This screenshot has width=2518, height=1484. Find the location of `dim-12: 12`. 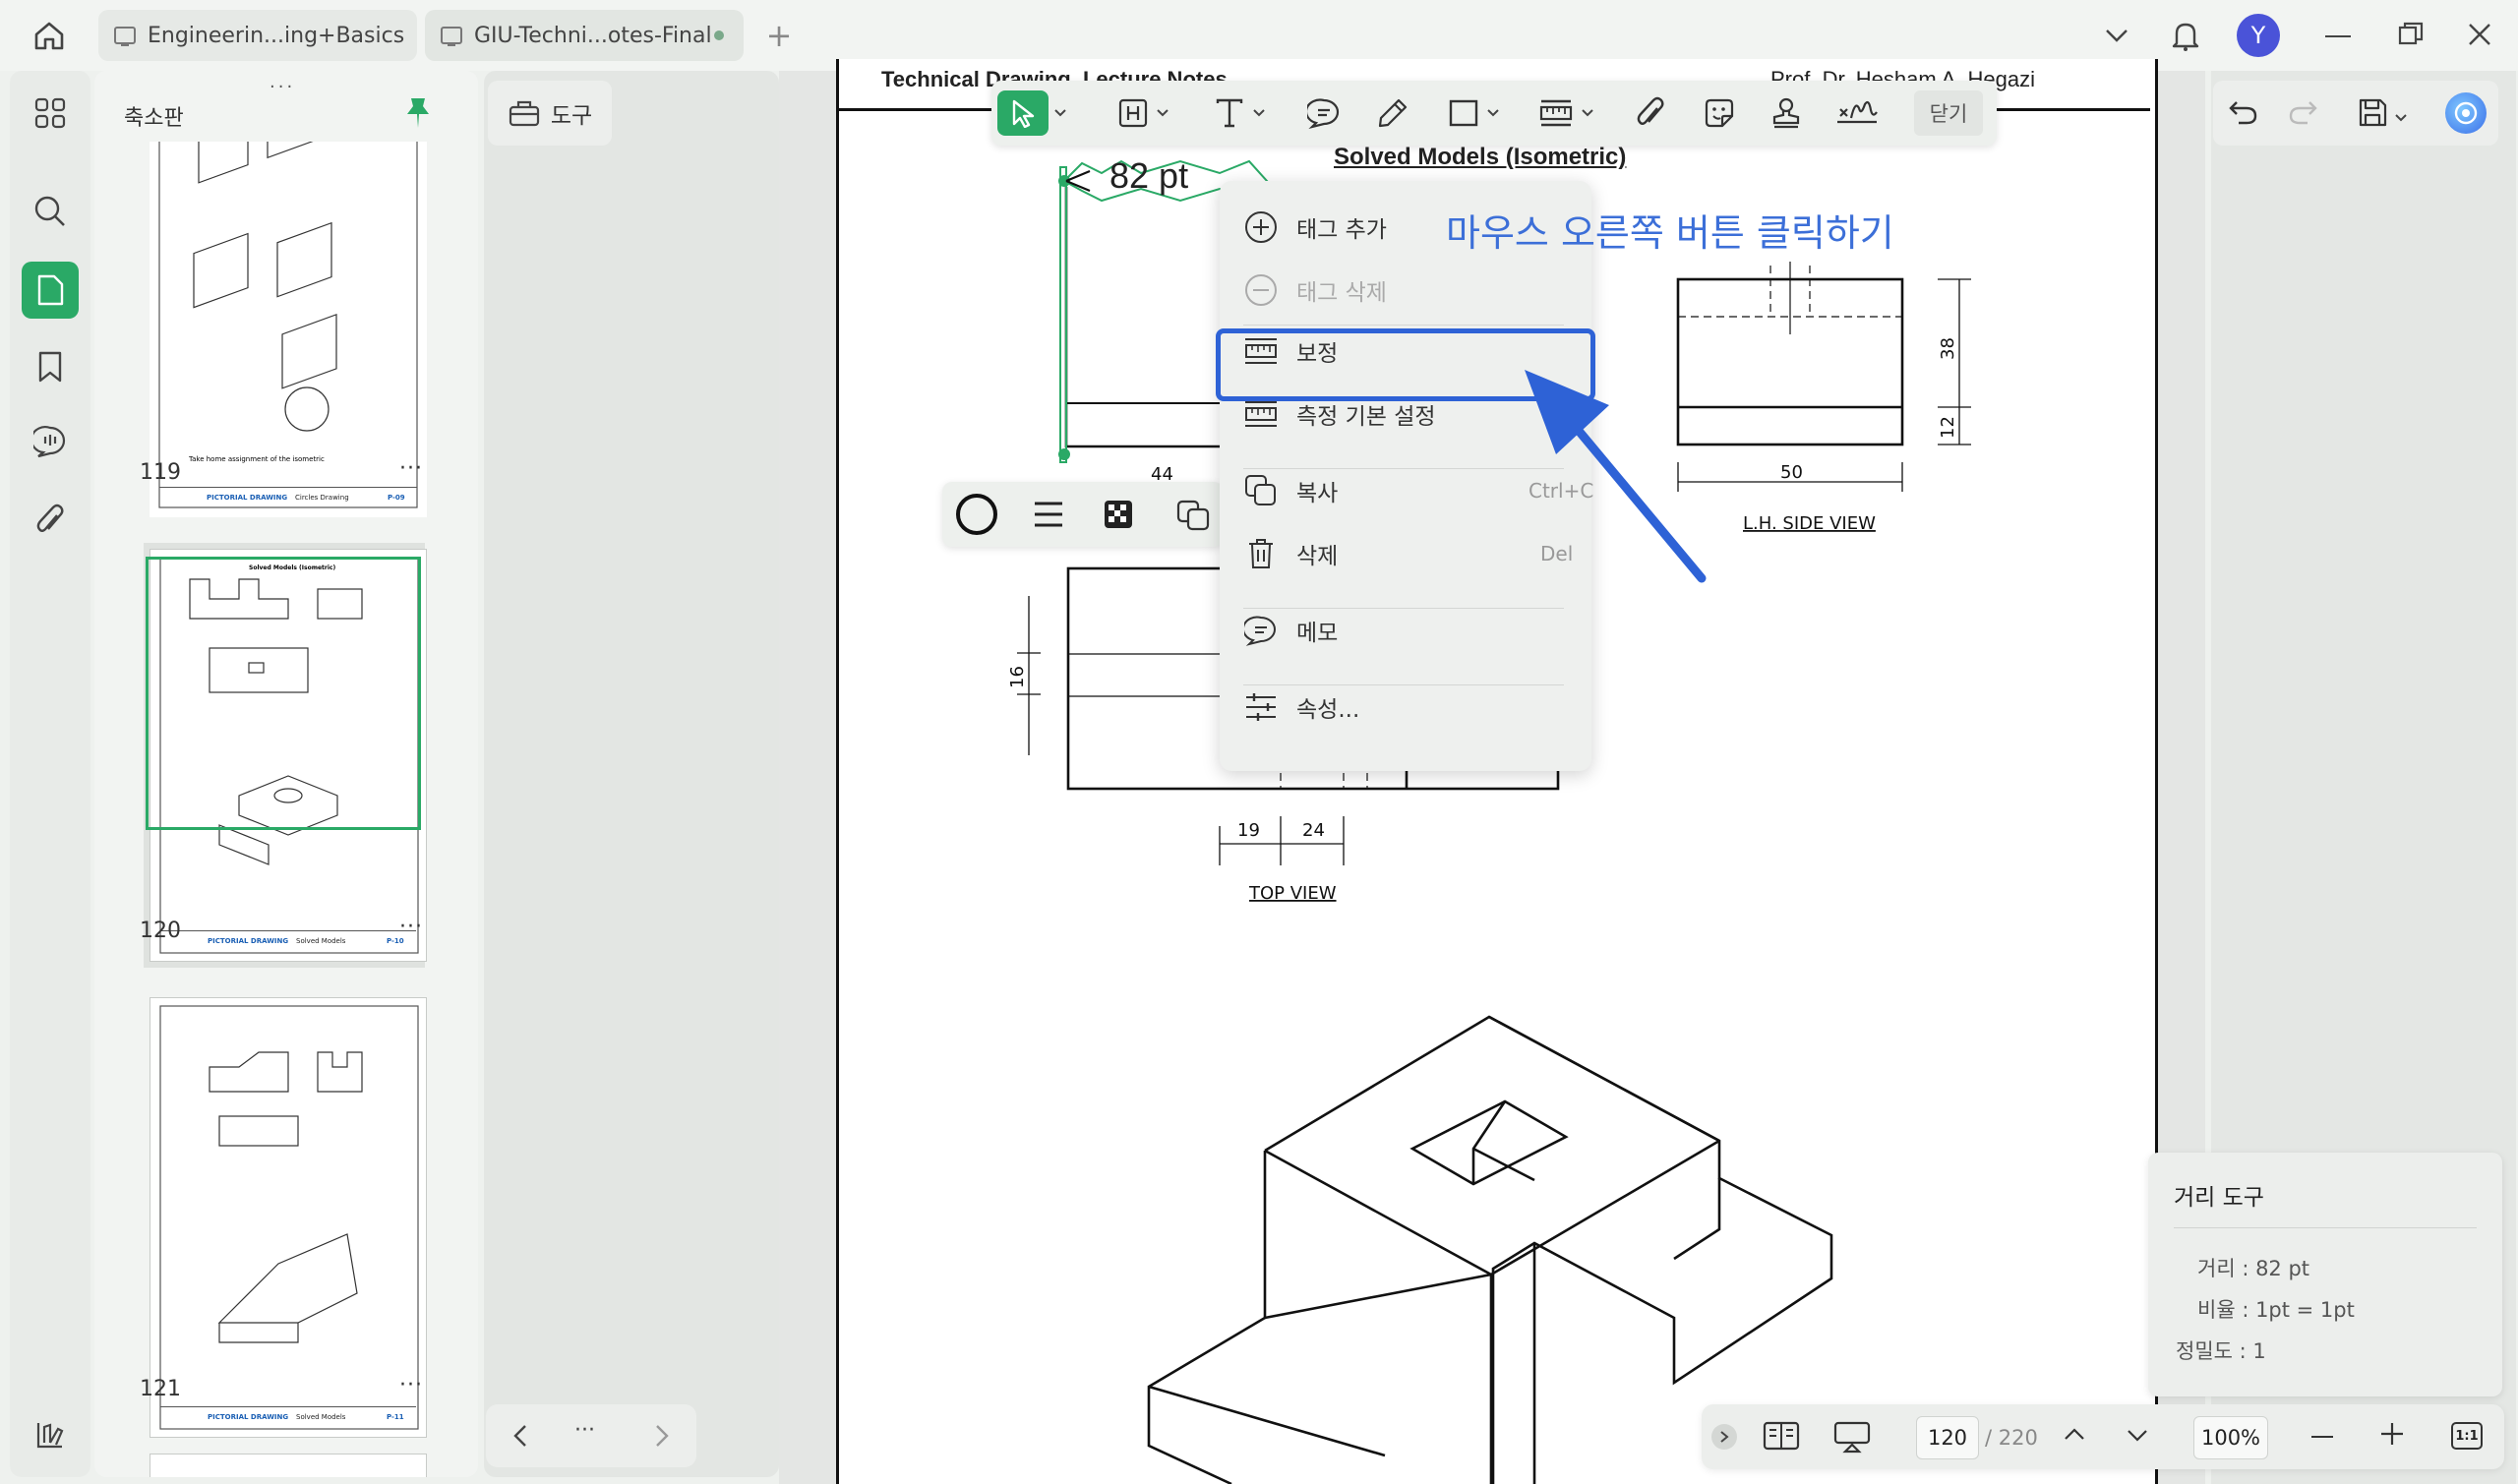

dim-12: 12 is located at coordinates (1948, 428).